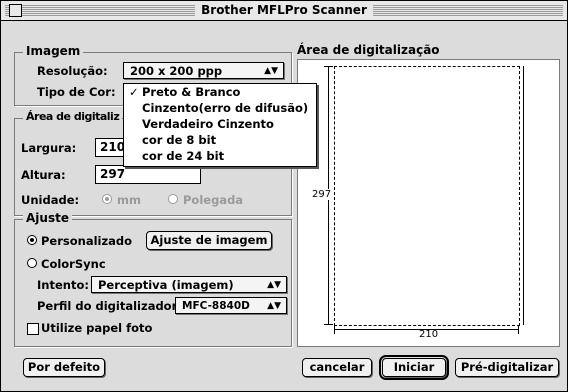 The image size is (568, 392). Describe the element at coordinates (216, 306) in the screenshot. I see `perfil-value: MFC-8840D` at that location.